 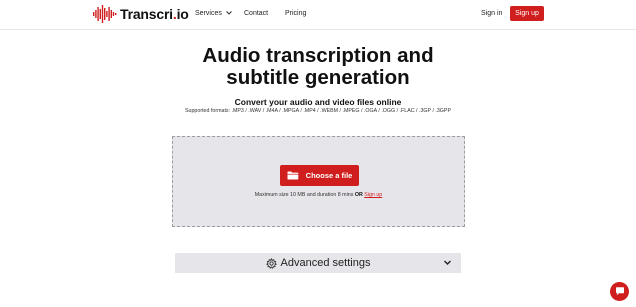 I want to click on page-title-line2: subtitle generation, so click(x=318, y=77).